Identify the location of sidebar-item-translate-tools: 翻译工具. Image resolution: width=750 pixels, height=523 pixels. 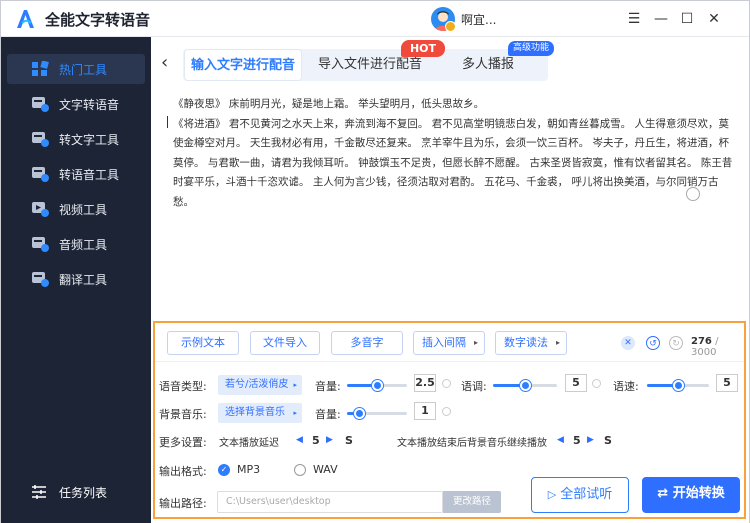
(76, 279).